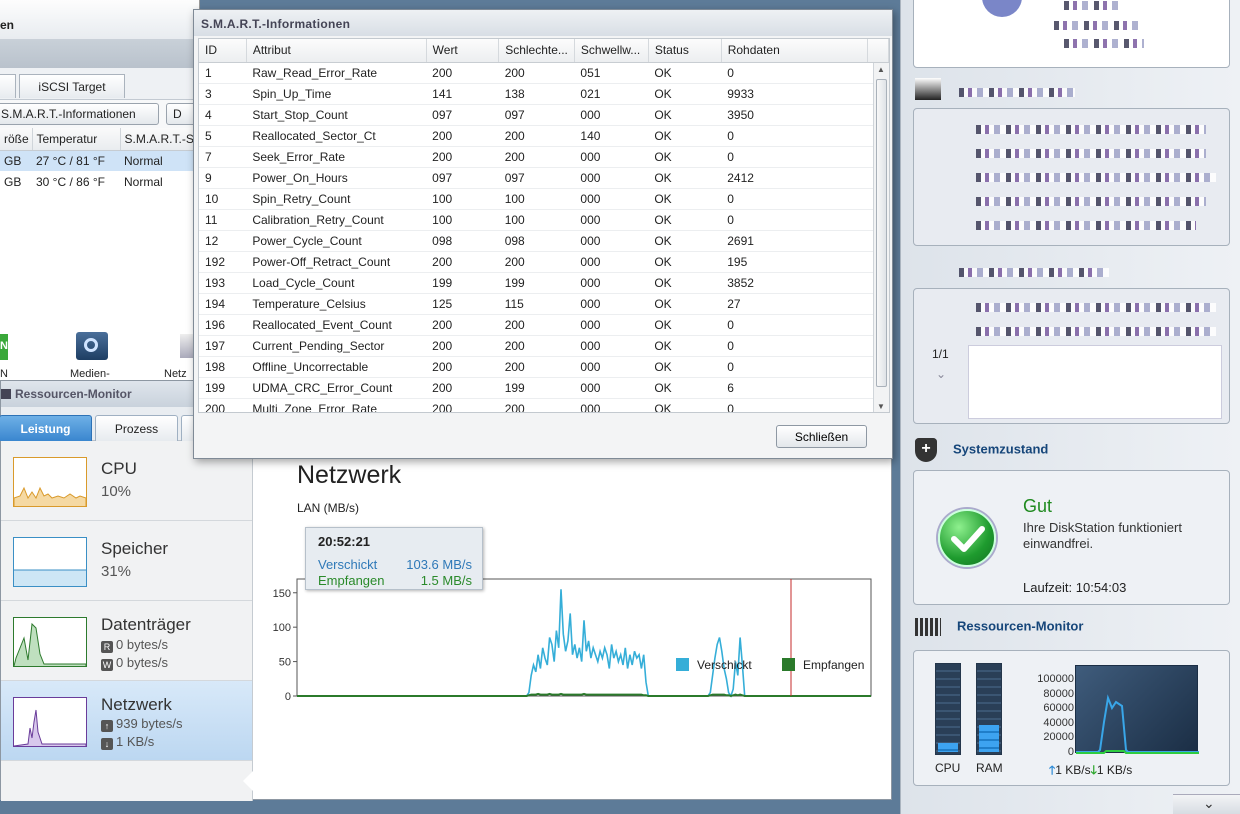  I want to click on table-cell: 27, so click(794, 304).